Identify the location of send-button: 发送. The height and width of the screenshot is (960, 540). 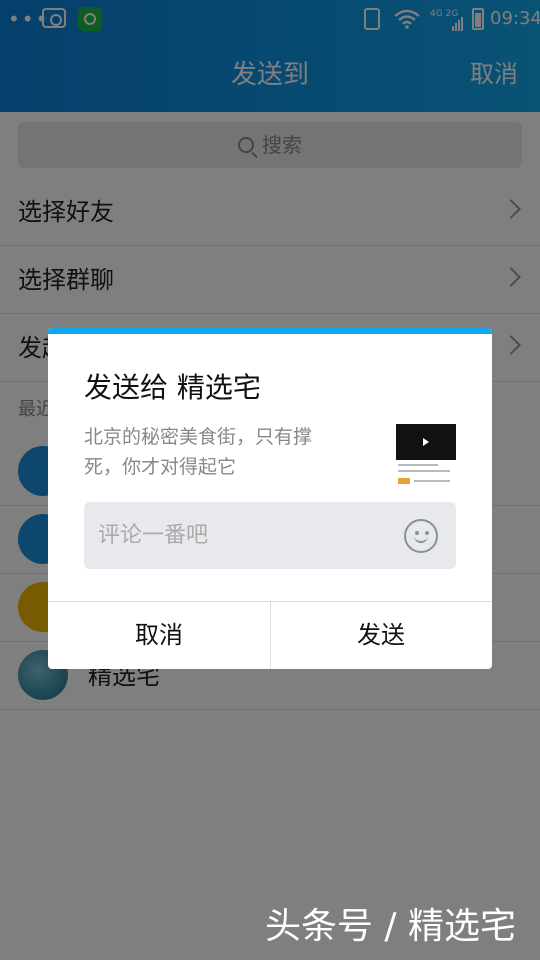
(381, 635).